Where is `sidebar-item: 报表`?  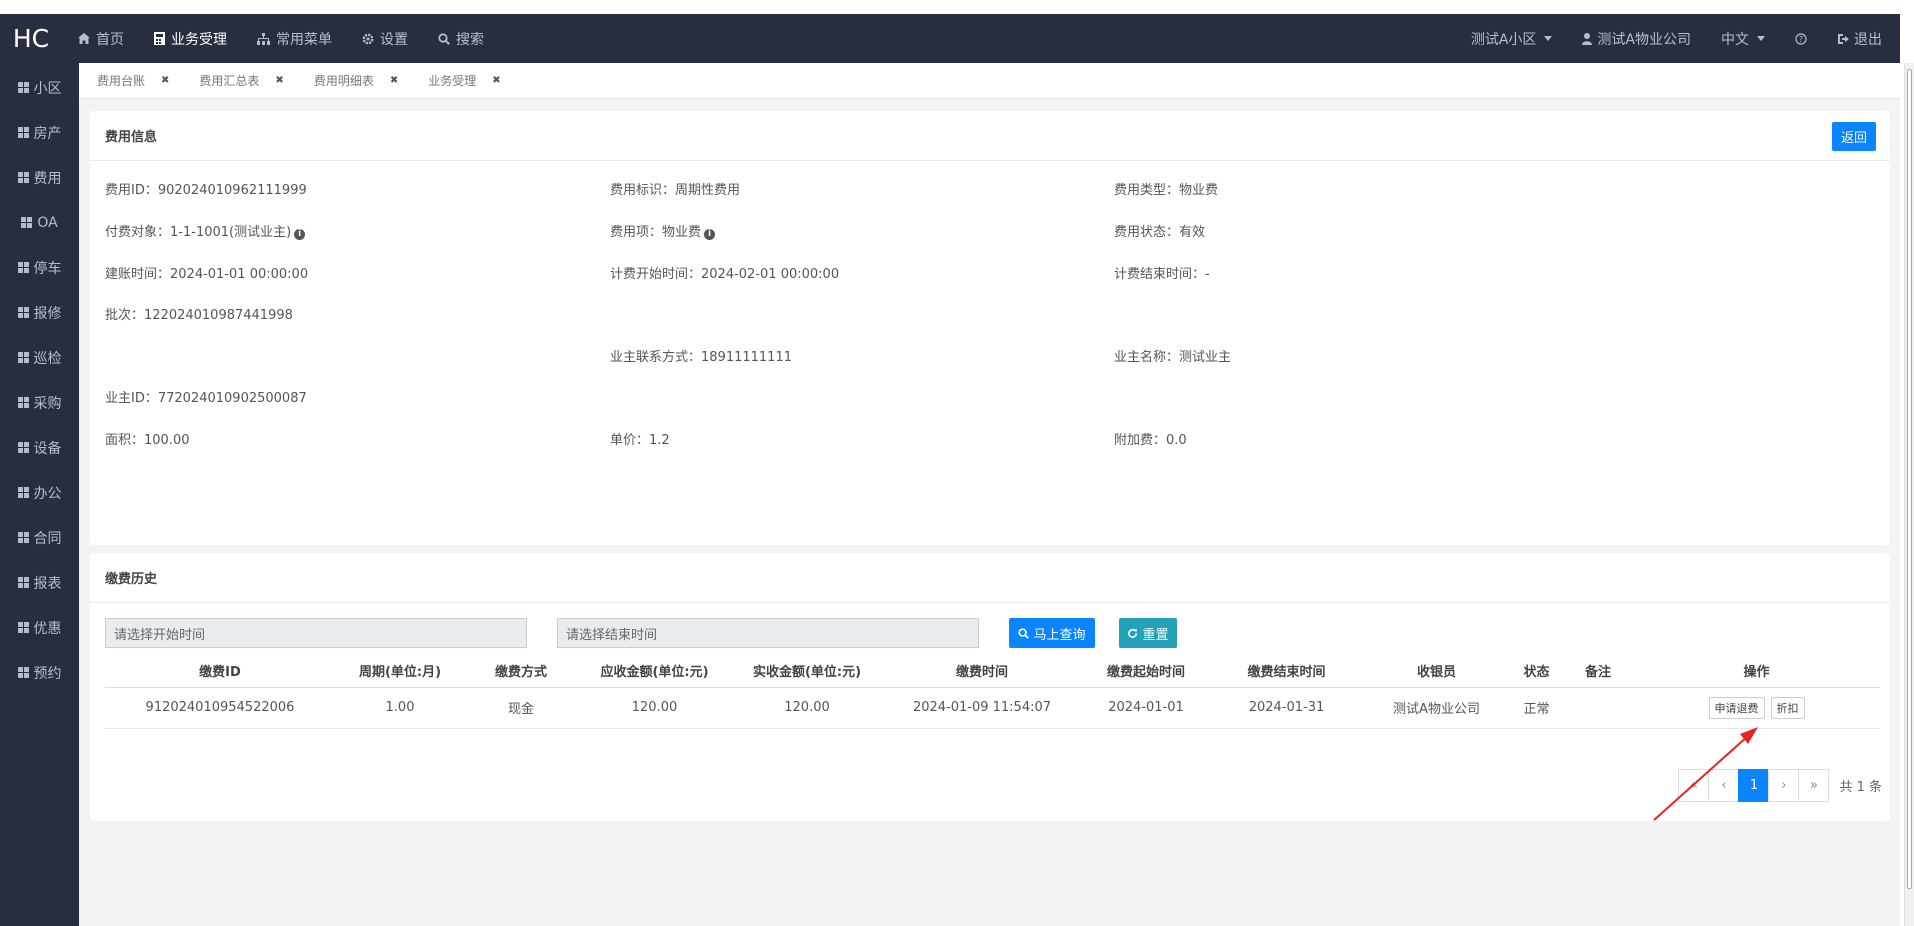
sidebar-item: 报表 is located at coordinates (39, 582).